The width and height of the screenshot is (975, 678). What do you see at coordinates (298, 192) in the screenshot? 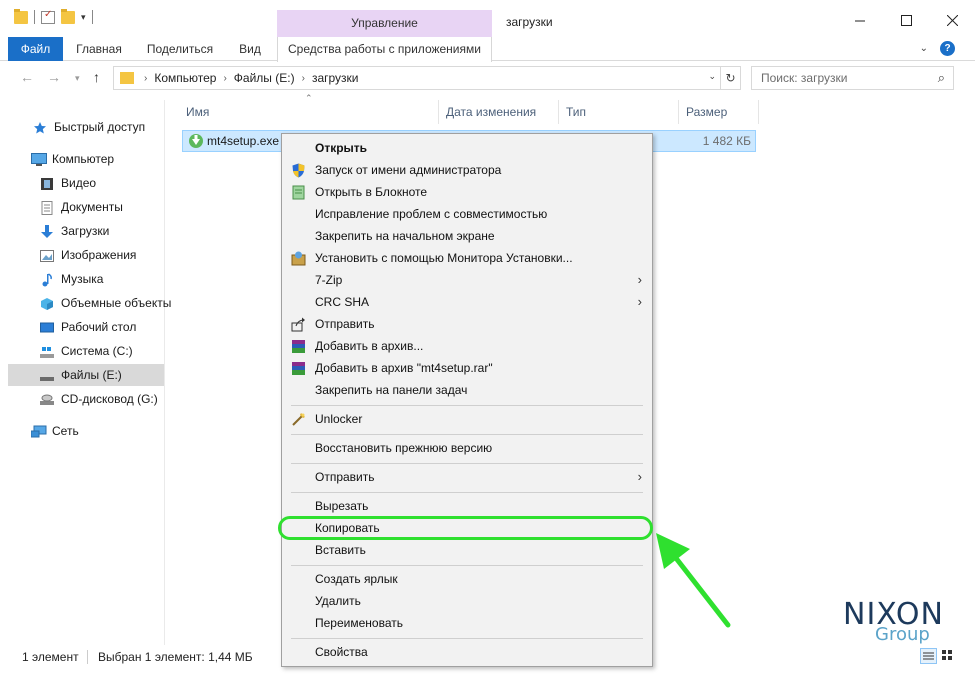
I see `notepad-icon` at bounding box center [298, 192].